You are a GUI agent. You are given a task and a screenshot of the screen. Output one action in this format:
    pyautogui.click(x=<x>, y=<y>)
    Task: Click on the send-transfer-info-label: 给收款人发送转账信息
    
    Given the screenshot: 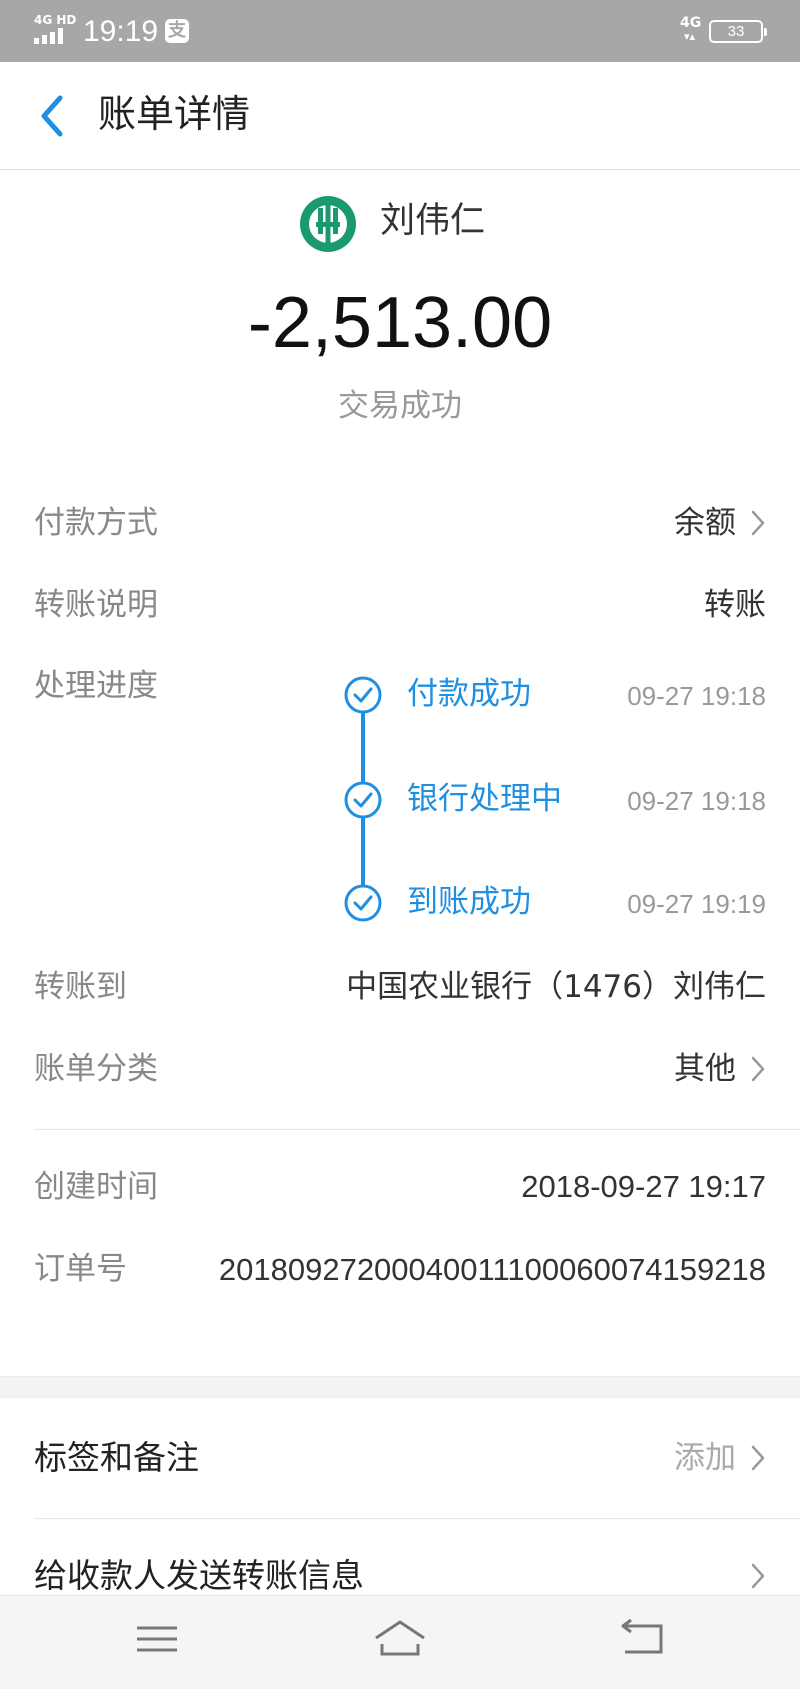 What is the action you would take?
    pyautogui.click(x=199, y=1575)
    